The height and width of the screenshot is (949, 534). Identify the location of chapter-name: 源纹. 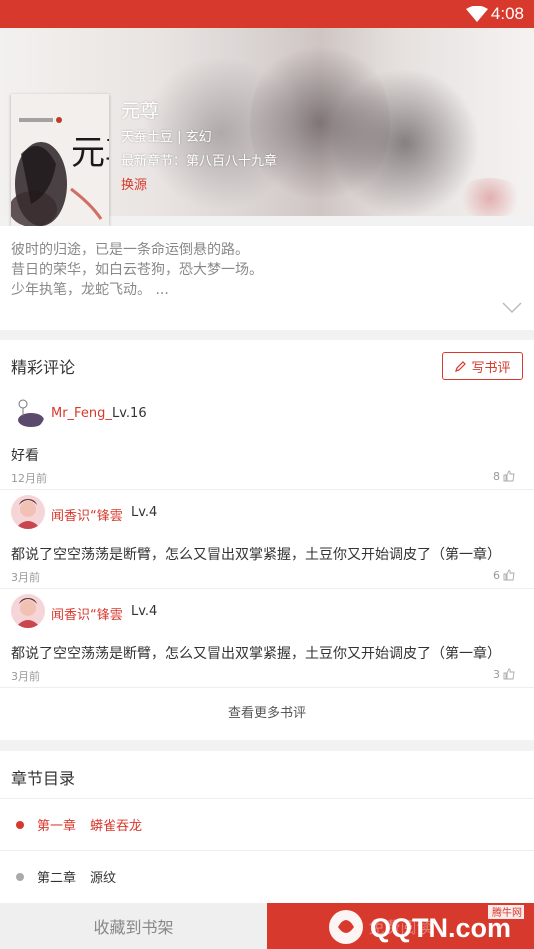
(103, 878).